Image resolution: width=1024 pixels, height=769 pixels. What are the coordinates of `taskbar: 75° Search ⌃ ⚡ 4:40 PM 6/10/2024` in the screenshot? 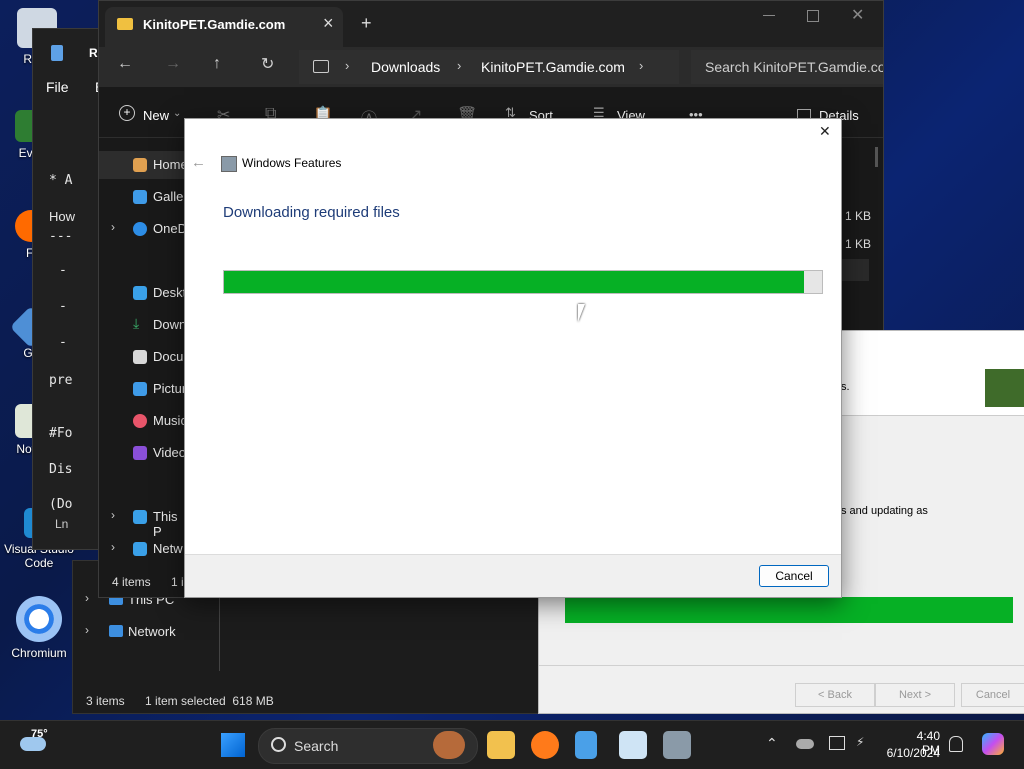 It's located at (512, 744).